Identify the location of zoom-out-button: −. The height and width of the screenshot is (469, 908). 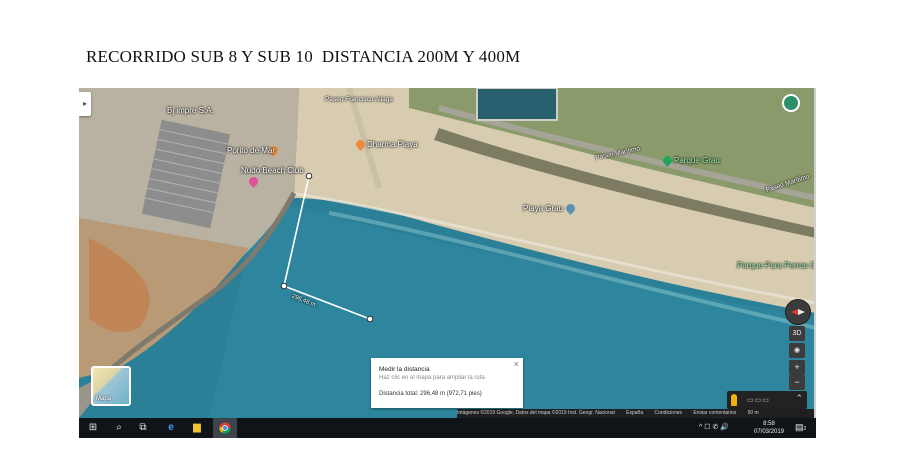
(797, 382).